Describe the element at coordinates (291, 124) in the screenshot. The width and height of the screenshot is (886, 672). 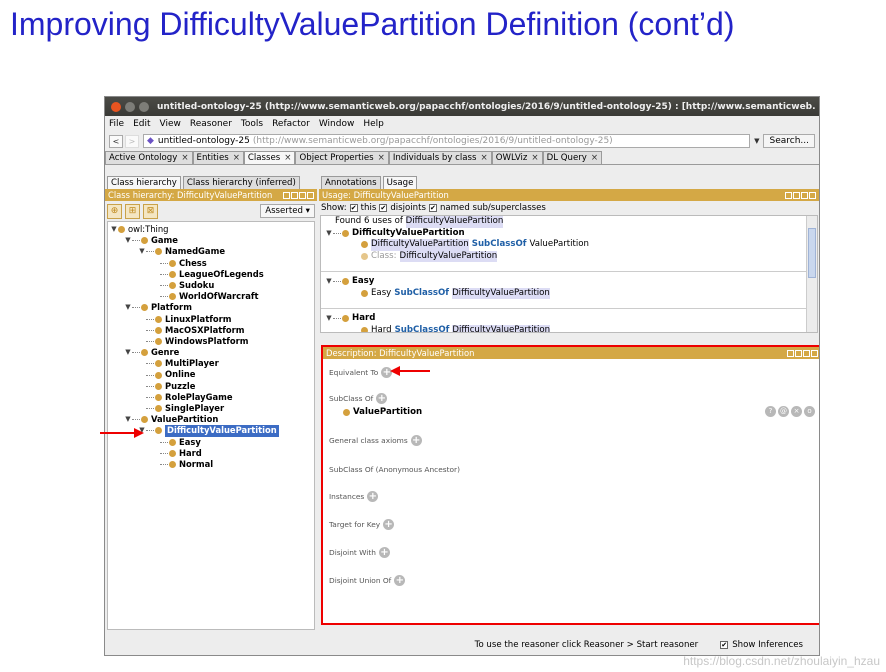
I see `menu-refactor: Refactor` at that location.